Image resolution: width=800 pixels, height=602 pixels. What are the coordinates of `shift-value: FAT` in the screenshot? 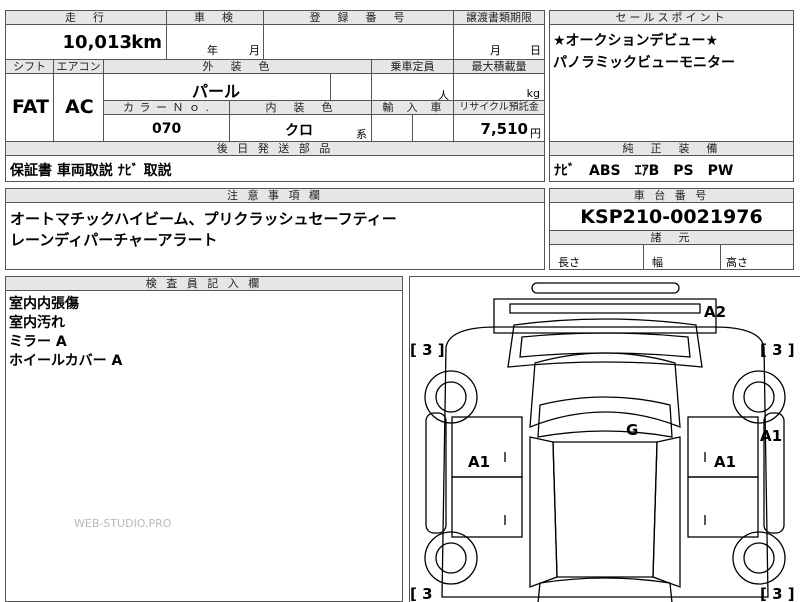 It's located at (30, 107).